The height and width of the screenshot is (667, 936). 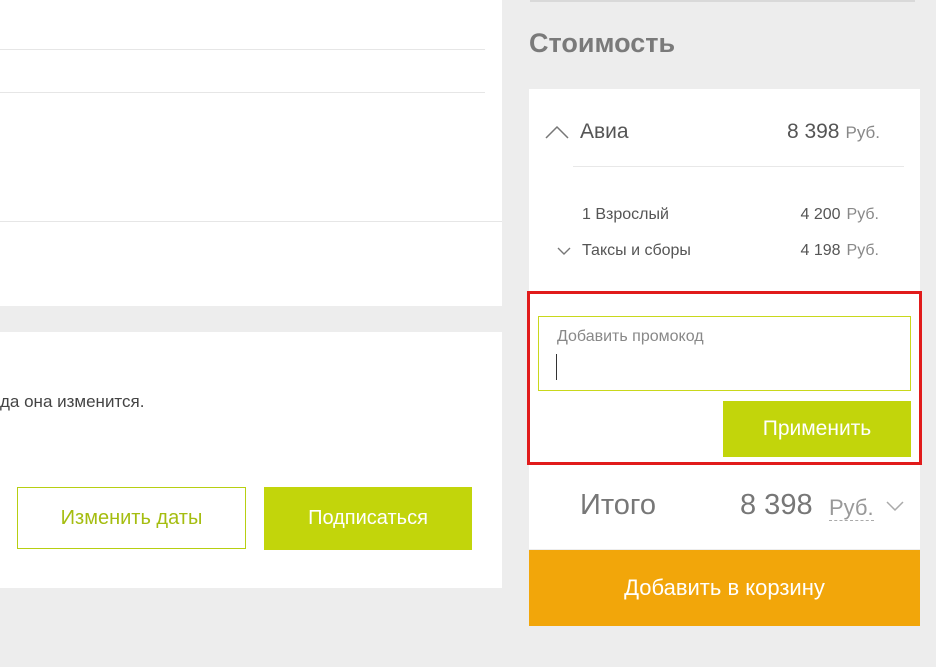 What do you see at coordinates (863, 132) in the screenshot?
I see `avia-currency: Руб.` at bounding box center [863, 132].